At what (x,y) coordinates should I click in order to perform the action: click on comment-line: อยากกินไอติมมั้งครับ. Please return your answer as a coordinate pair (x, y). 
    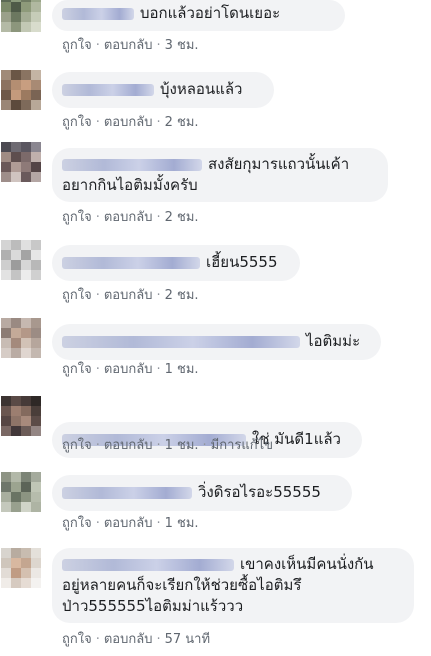
    Looking at the image, I should click on (219, 185).